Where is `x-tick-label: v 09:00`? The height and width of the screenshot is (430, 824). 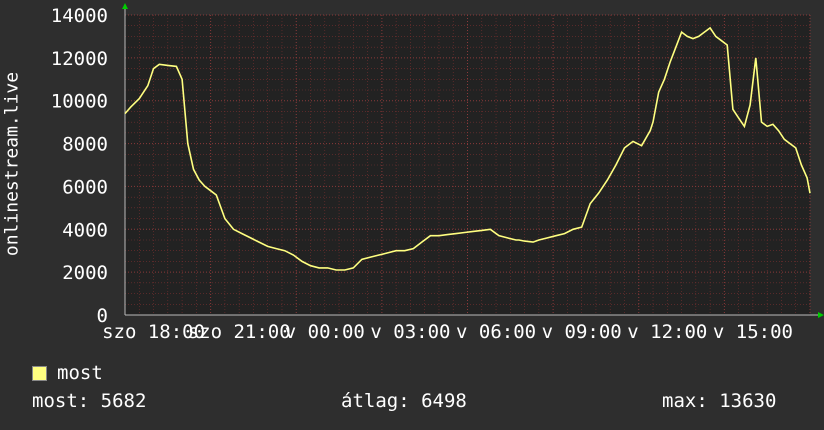
x-tick-label: v 09:00 is located at coordinates (582, 332).